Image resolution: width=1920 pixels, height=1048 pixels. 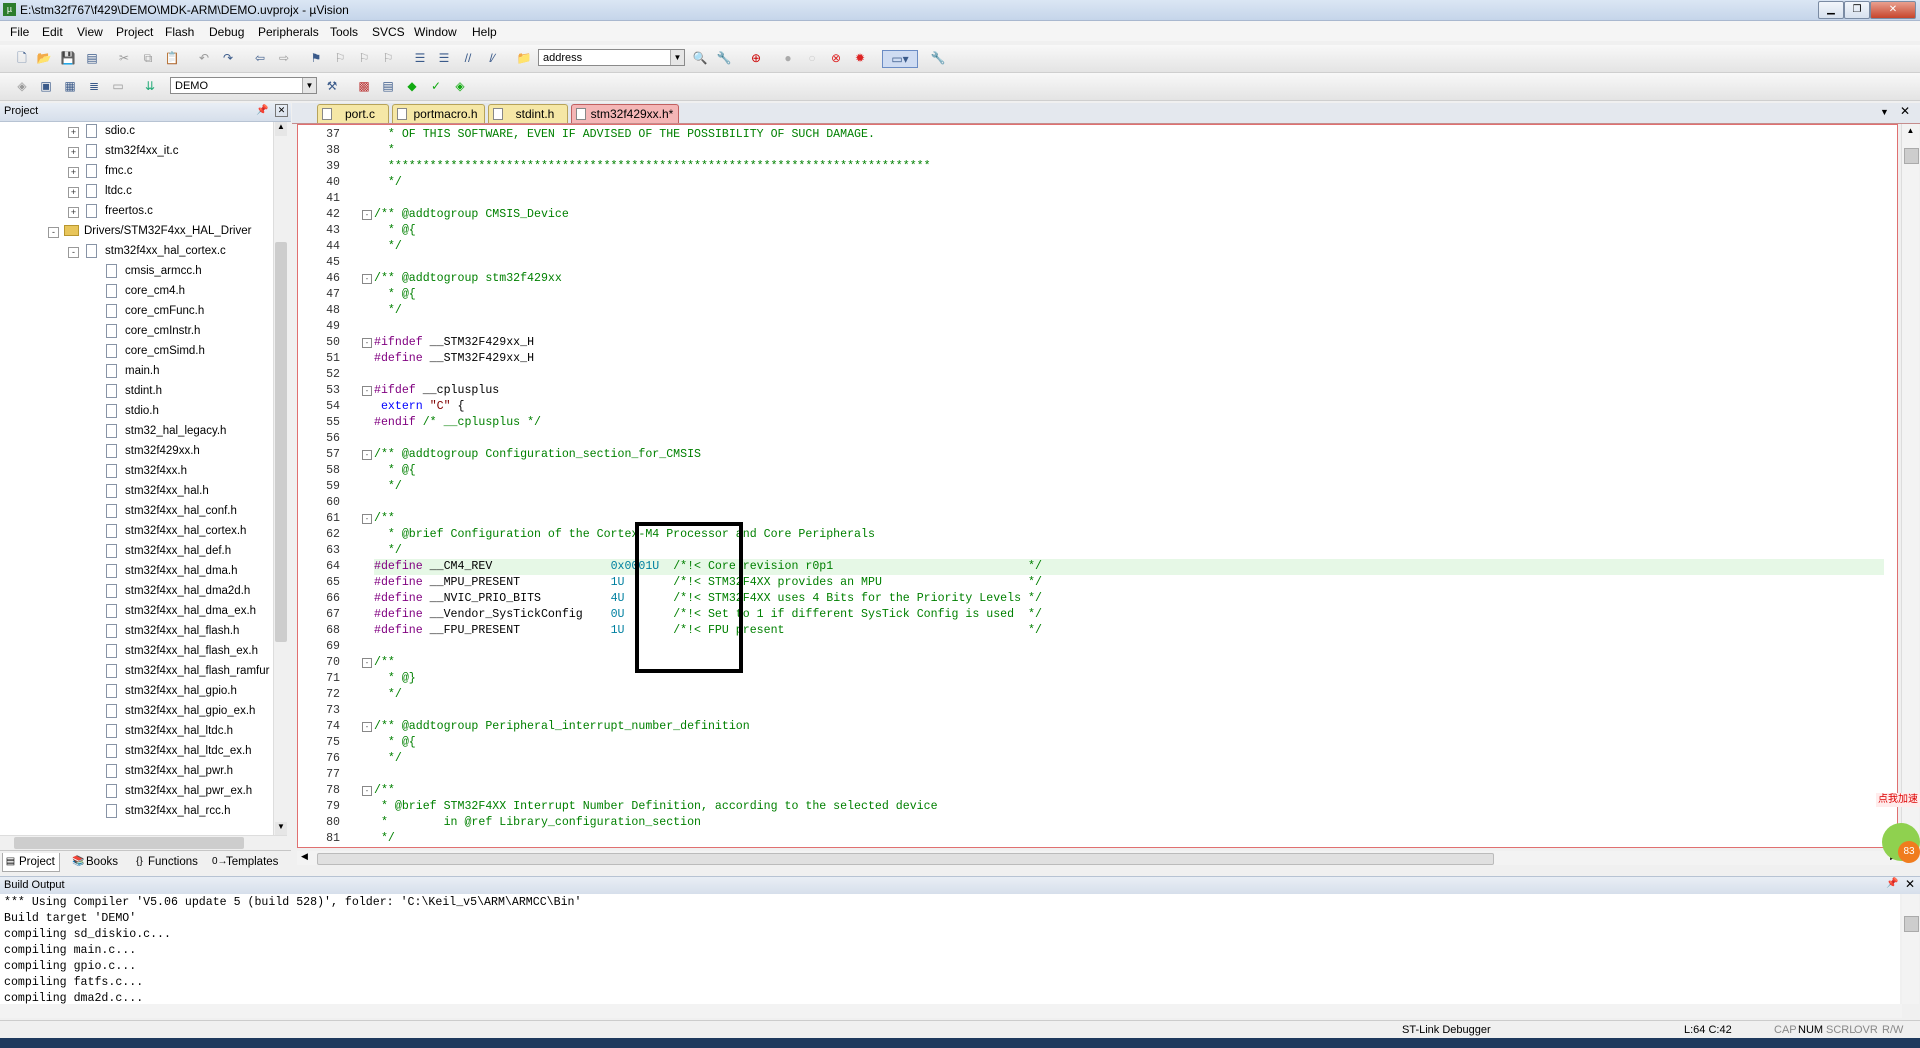 What do you see at coordinates (1129, 823) in the screenshot?
I see `code-line: * in @ref Library_configuration_section` at bounding box center [1129, 823].